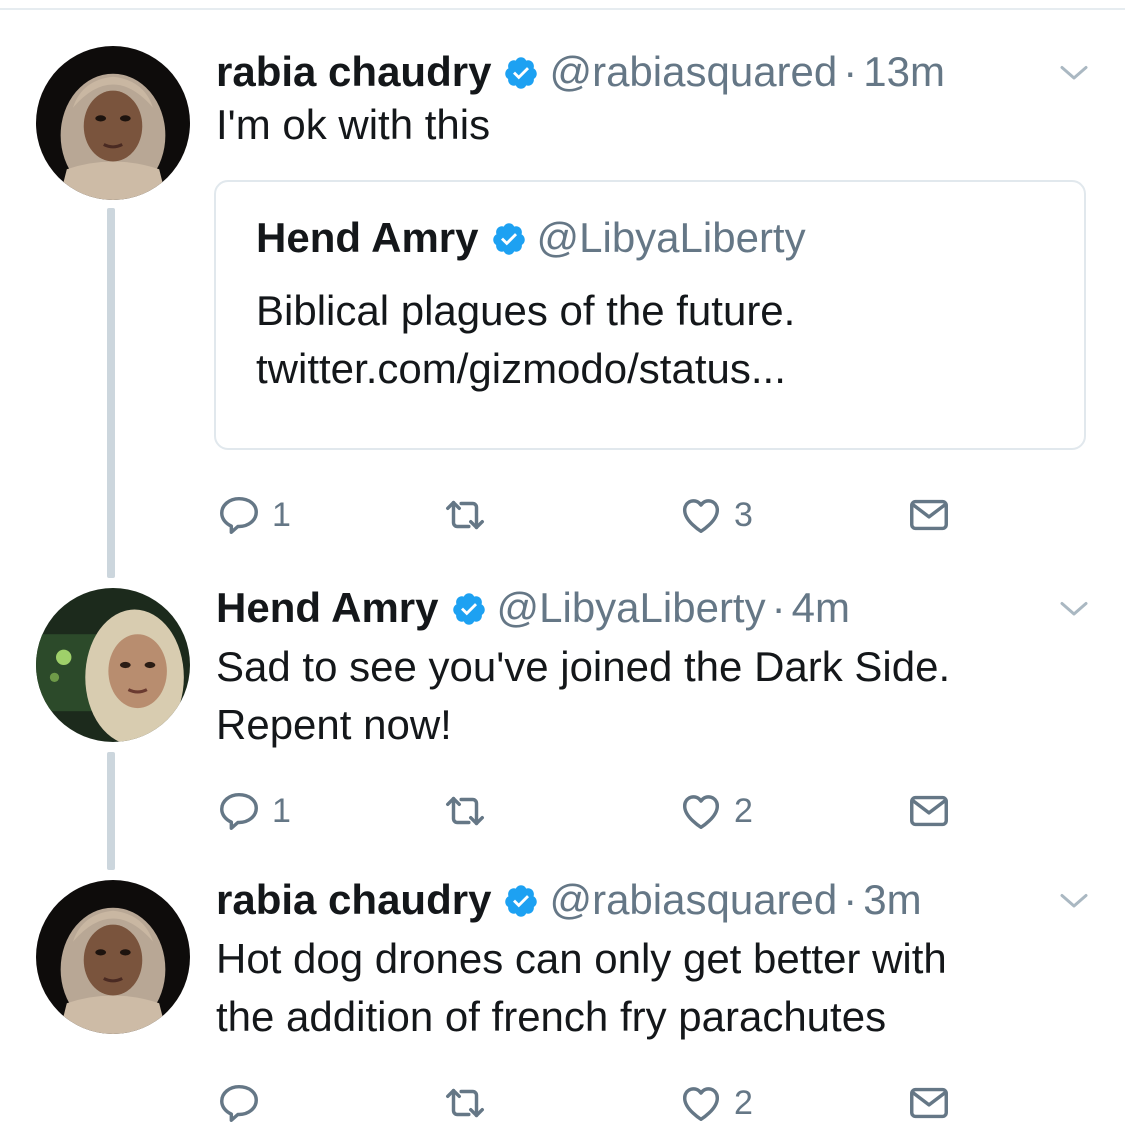 This screenshot has width=1125, height=1142. Describe the element at coordinates (581, 958) in the screenshot. I see `tweet-text-line: Hot dog drones can only get better with` at that location.